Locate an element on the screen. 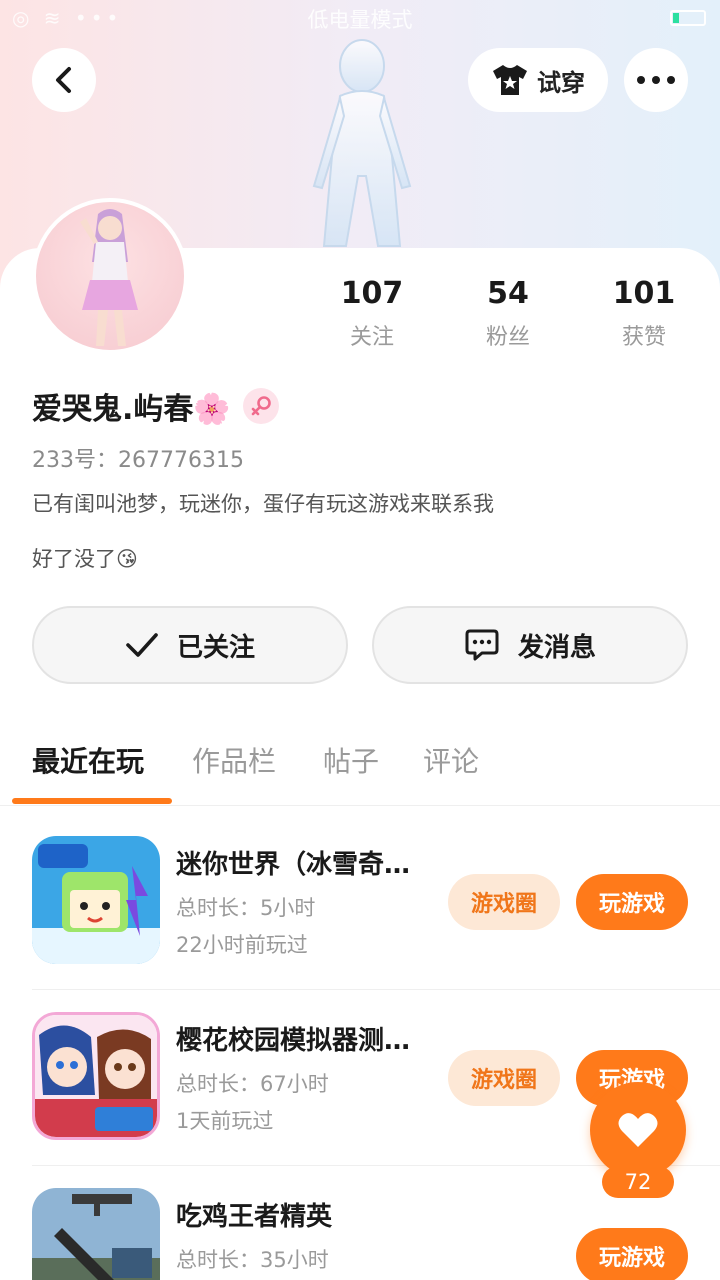 The height and width of the screenshot is (1280, 720). tab-works: 作品栏 is located at coordinates (234, 760).